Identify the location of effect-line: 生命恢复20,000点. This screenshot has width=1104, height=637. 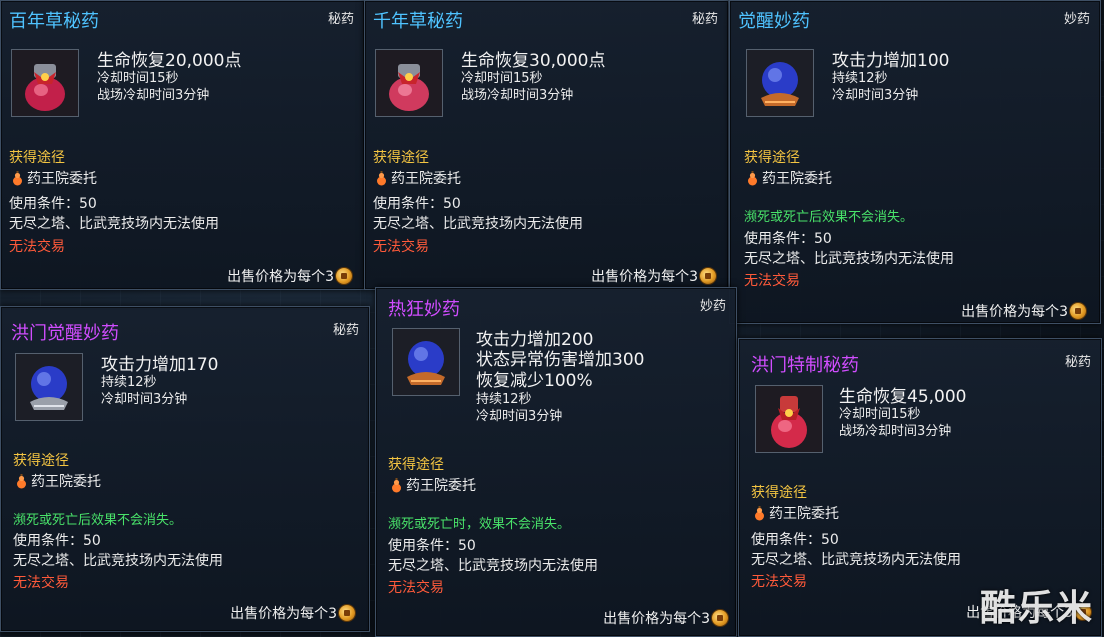
(169, 61).